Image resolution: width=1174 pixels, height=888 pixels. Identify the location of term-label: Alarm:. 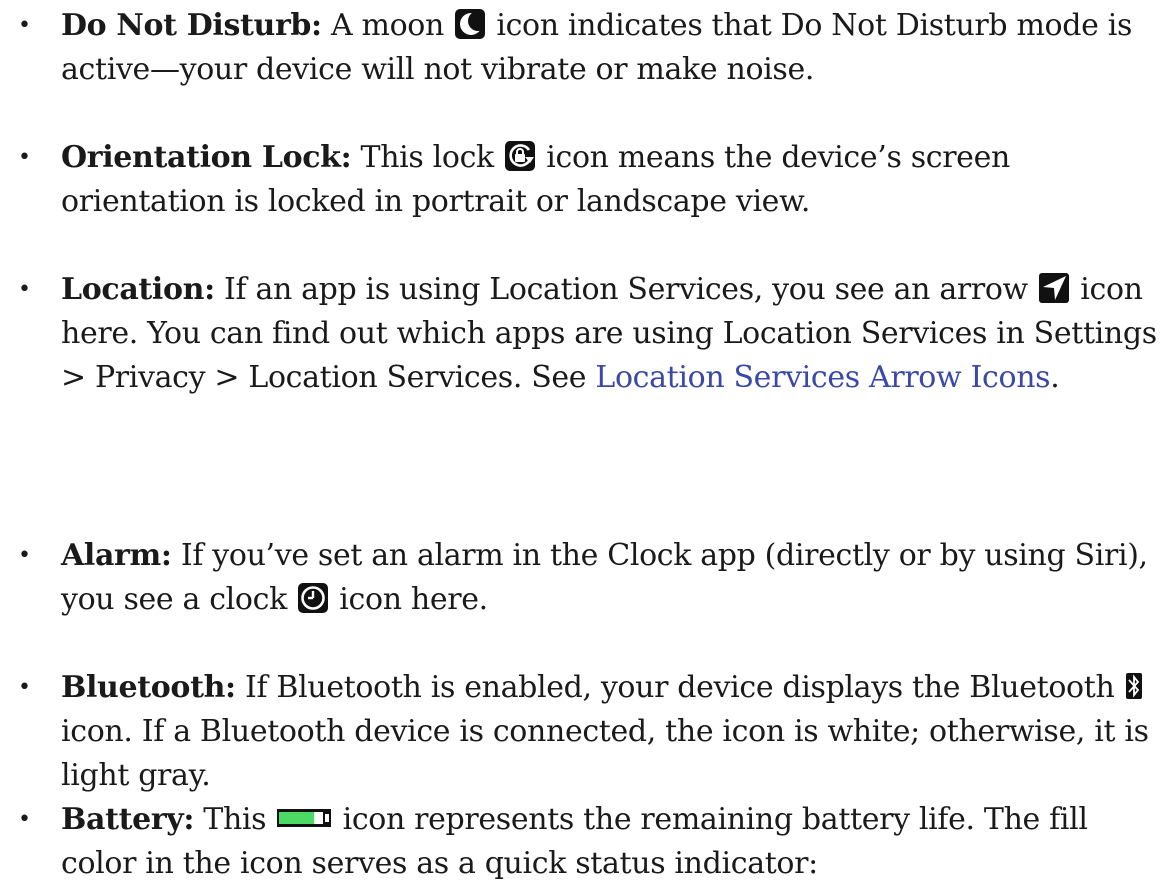
(116, 555).